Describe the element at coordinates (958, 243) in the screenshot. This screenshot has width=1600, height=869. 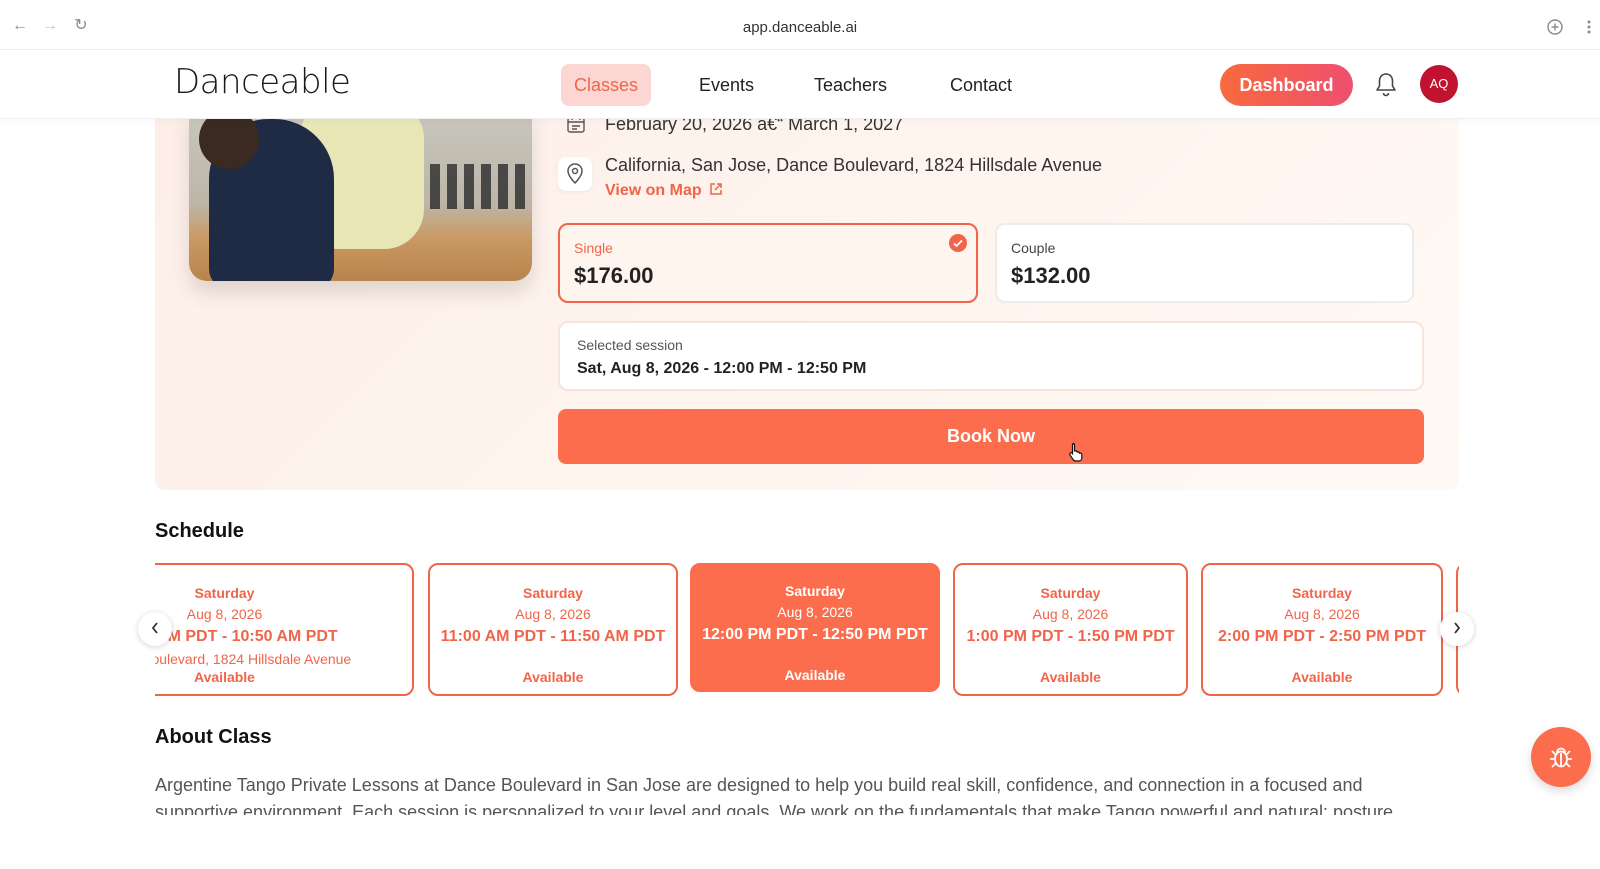
I see `check-icon` at that location.